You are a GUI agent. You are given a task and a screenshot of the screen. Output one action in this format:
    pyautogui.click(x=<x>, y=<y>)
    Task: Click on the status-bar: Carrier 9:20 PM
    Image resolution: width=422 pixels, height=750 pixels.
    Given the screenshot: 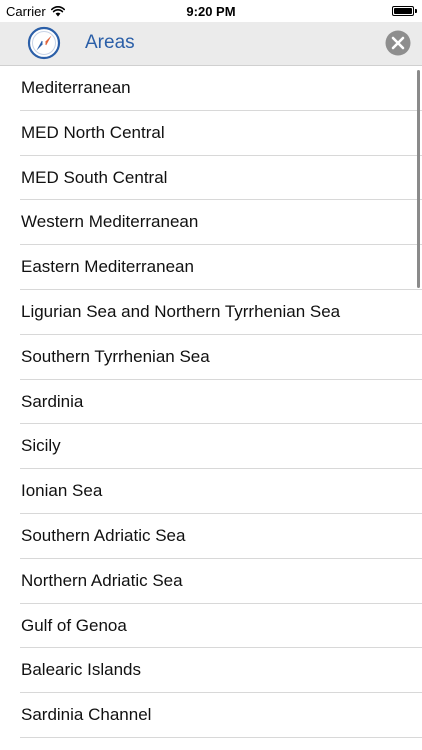 What is the action you would take?
    pyautogui.click(x=211, y=11)
    